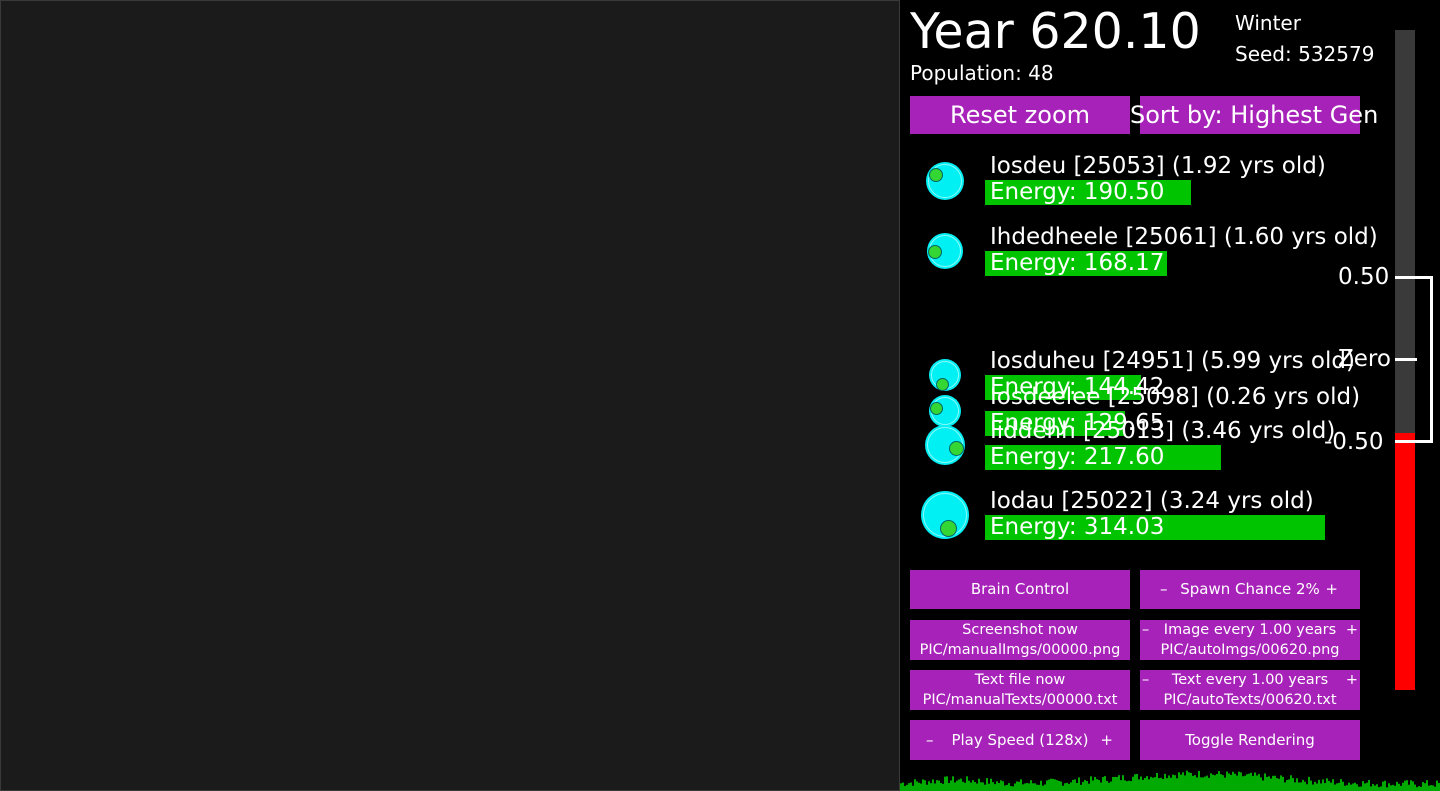 This screenshot has height=791, width=1440. I want to click on gauge-top-label: 0.50, so click(1364, 277).